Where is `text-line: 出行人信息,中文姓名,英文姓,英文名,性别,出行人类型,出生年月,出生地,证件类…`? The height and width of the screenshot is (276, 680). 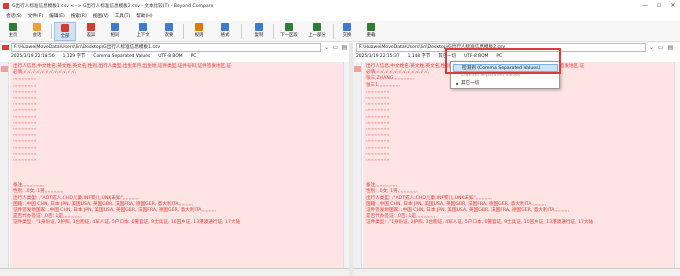 text-line: 出行人信息,中文姓名,英文姓,英文名,性别,出行人类型,出生年月,出生地,证件类… is located at coordinates (122, 66).